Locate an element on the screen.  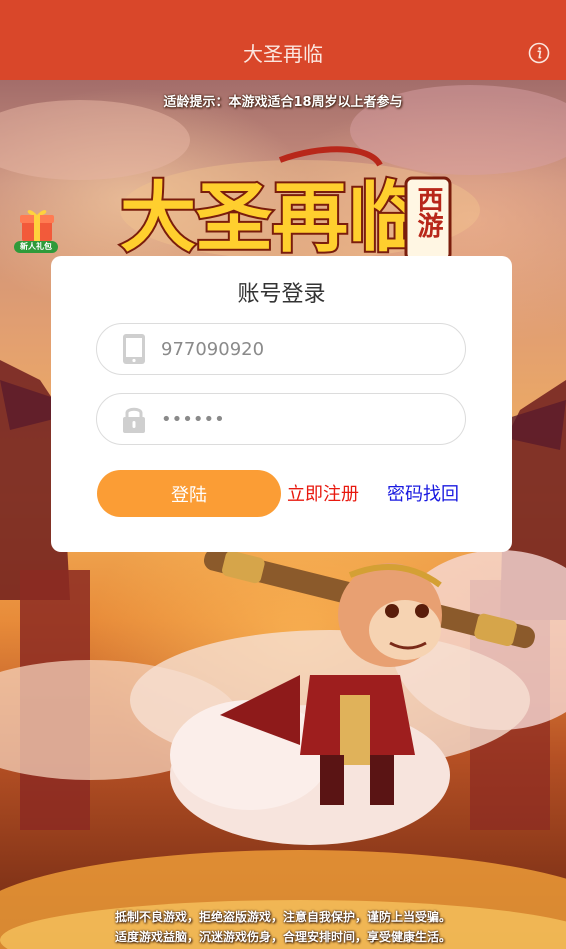
game-logo: 大圣再临 西游 is located at coordinates (290, 202).